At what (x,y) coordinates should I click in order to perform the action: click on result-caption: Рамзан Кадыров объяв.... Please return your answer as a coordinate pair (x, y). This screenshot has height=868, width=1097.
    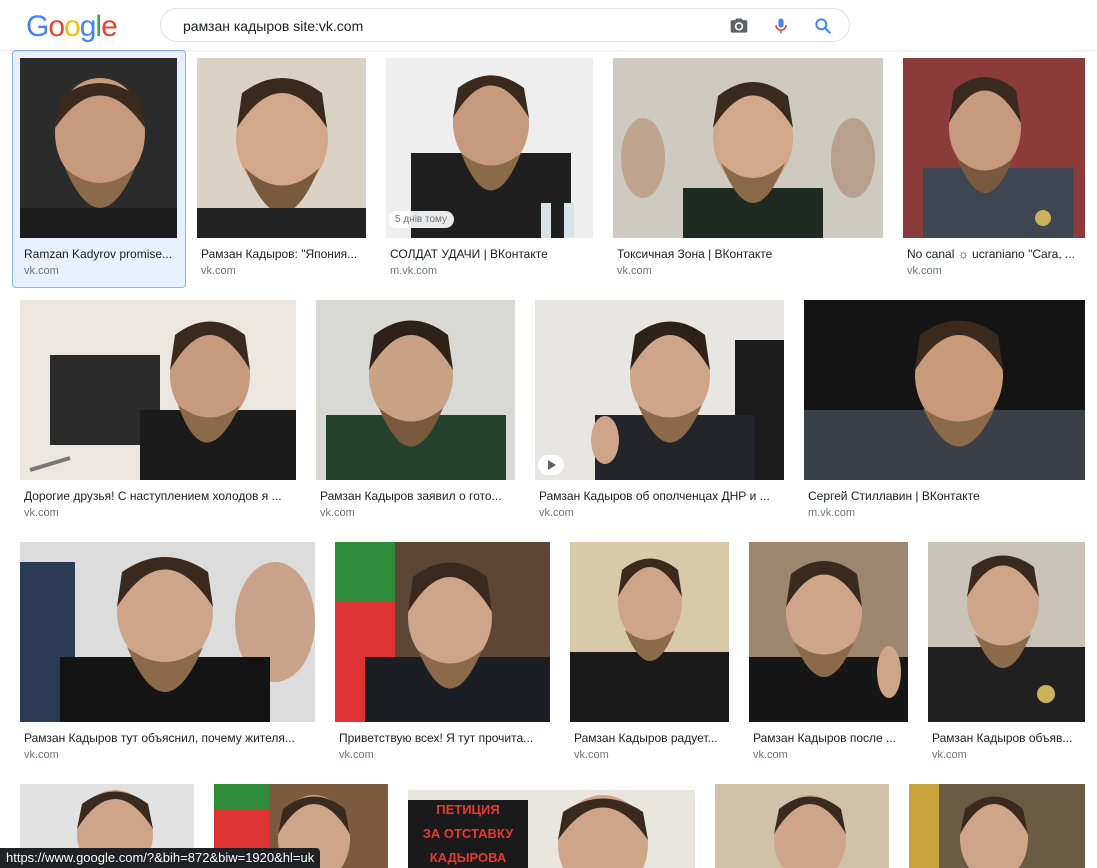
    Looking at the image, I should click on (1007, 738).